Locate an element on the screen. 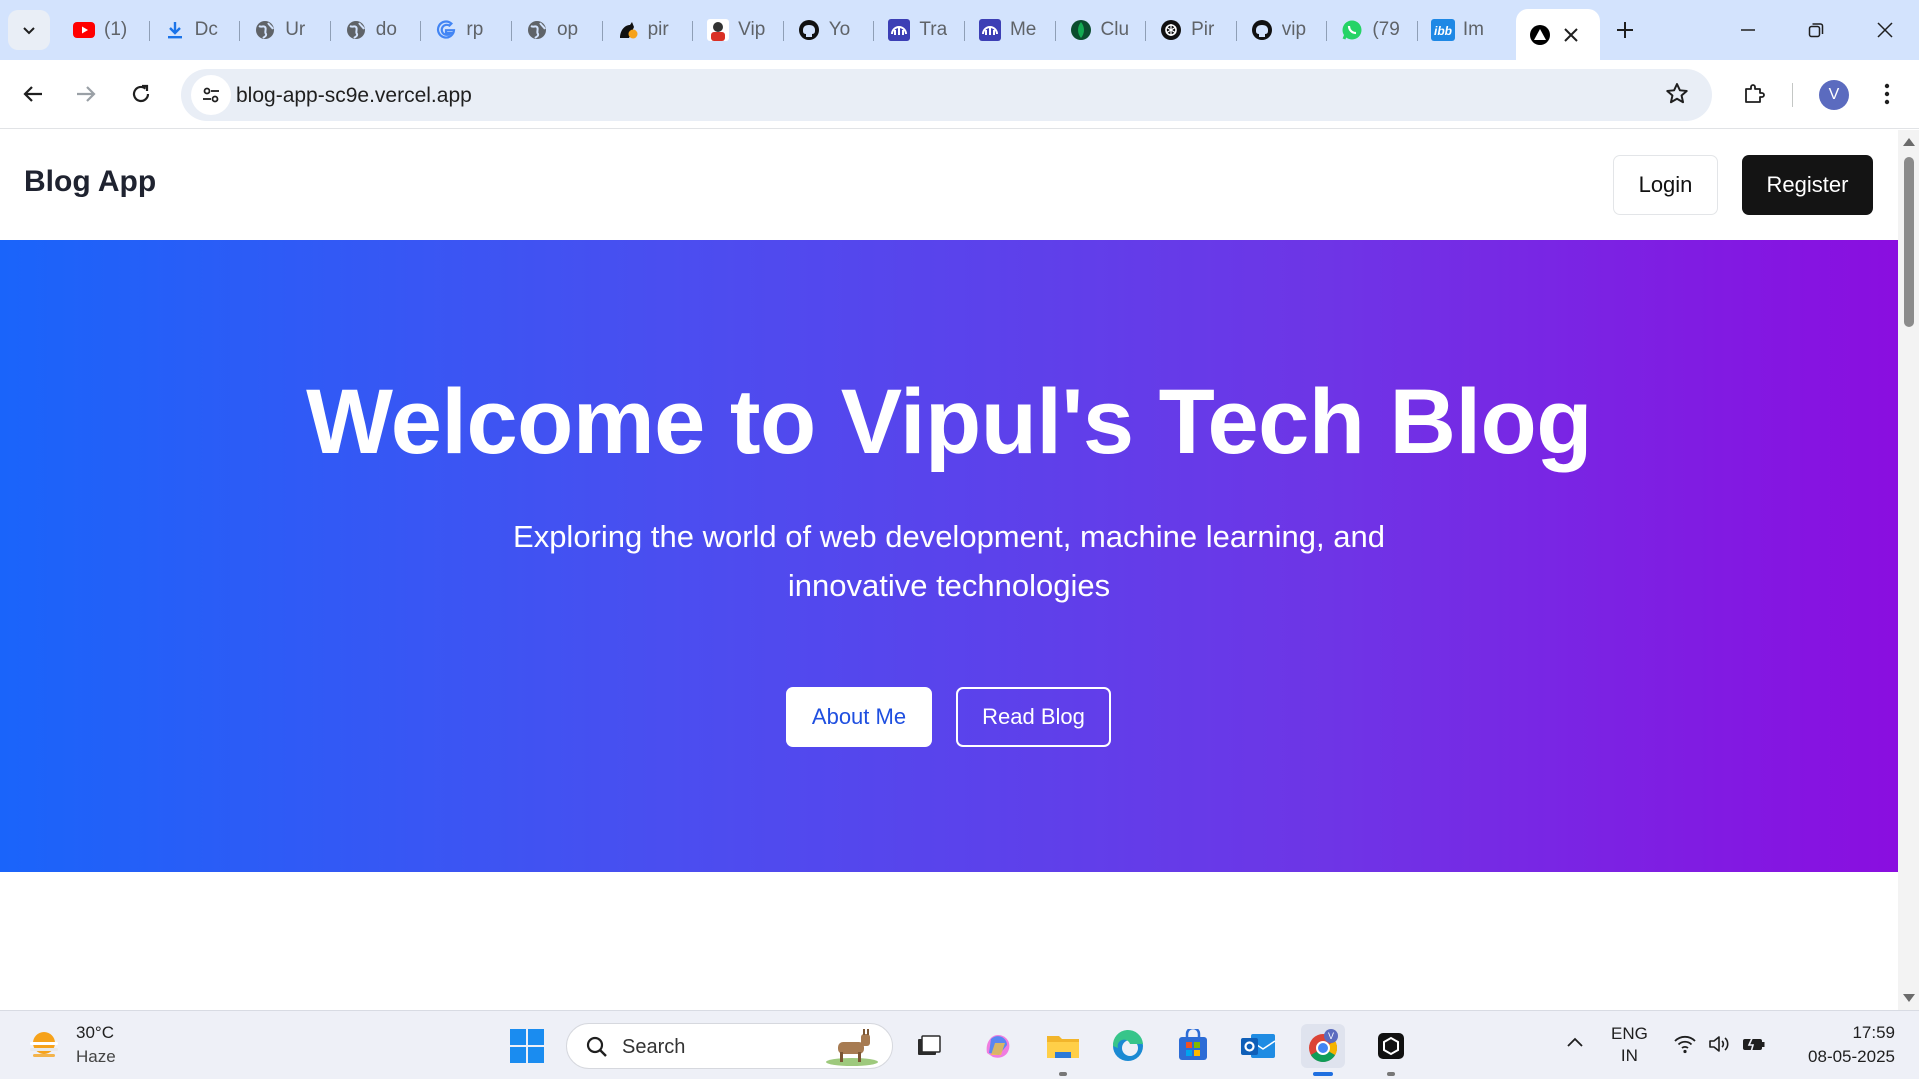 Image resolution: width=1919 pixels, height=1079 pixels. tab-search-button is located at coordinates (29, 30).